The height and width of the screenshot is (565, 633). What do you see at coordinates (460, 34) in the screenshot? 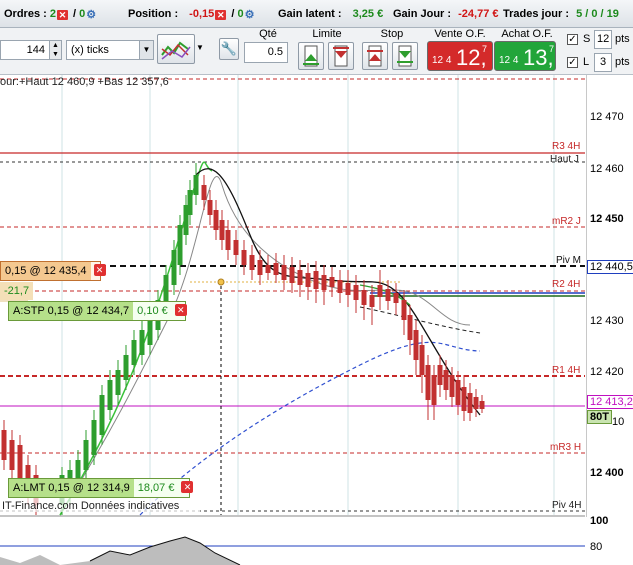
I see `sell-label: Vente O.F.` at bounding box center [460, 34].